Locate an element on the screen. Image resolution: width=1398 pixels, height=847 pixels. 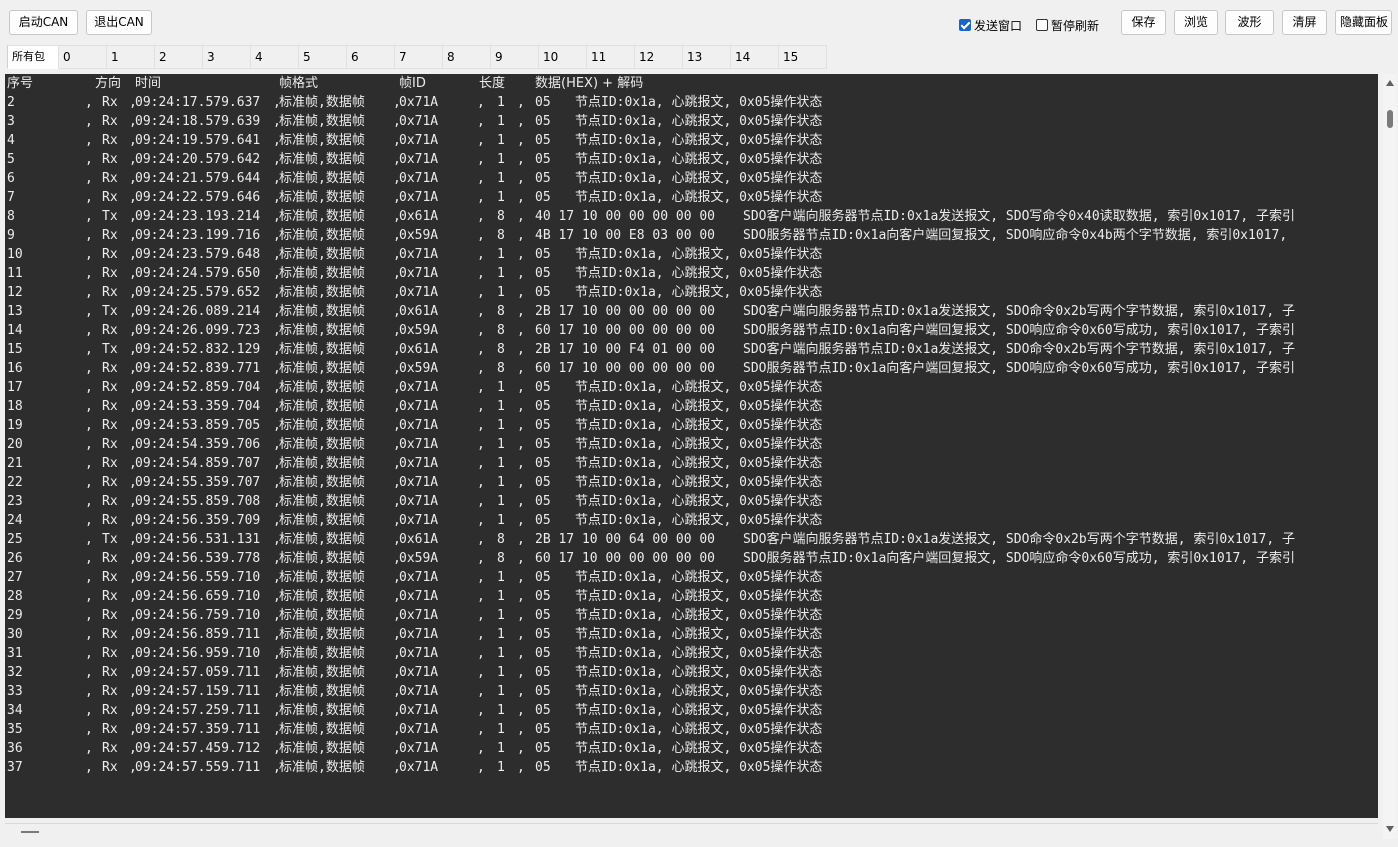
vertical-scrollbar is located at coordinates (1390, 456).